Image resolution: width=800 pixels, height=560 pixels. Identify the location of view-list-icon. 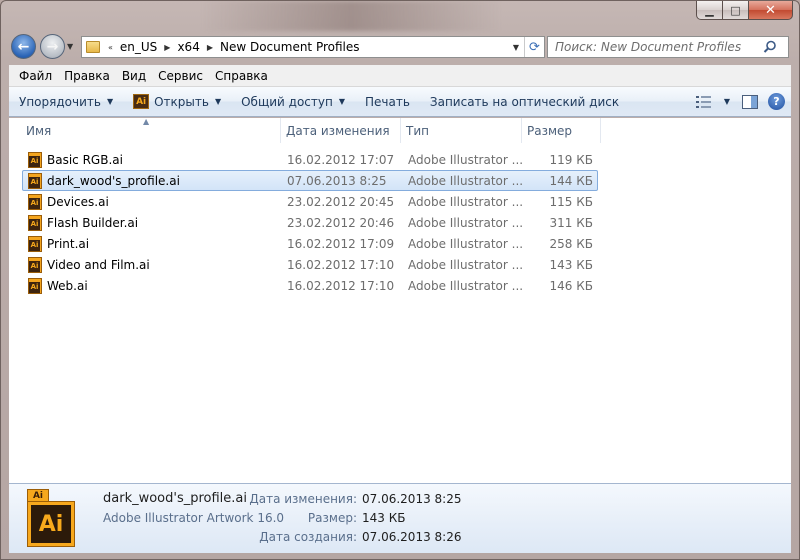
(703, 101).